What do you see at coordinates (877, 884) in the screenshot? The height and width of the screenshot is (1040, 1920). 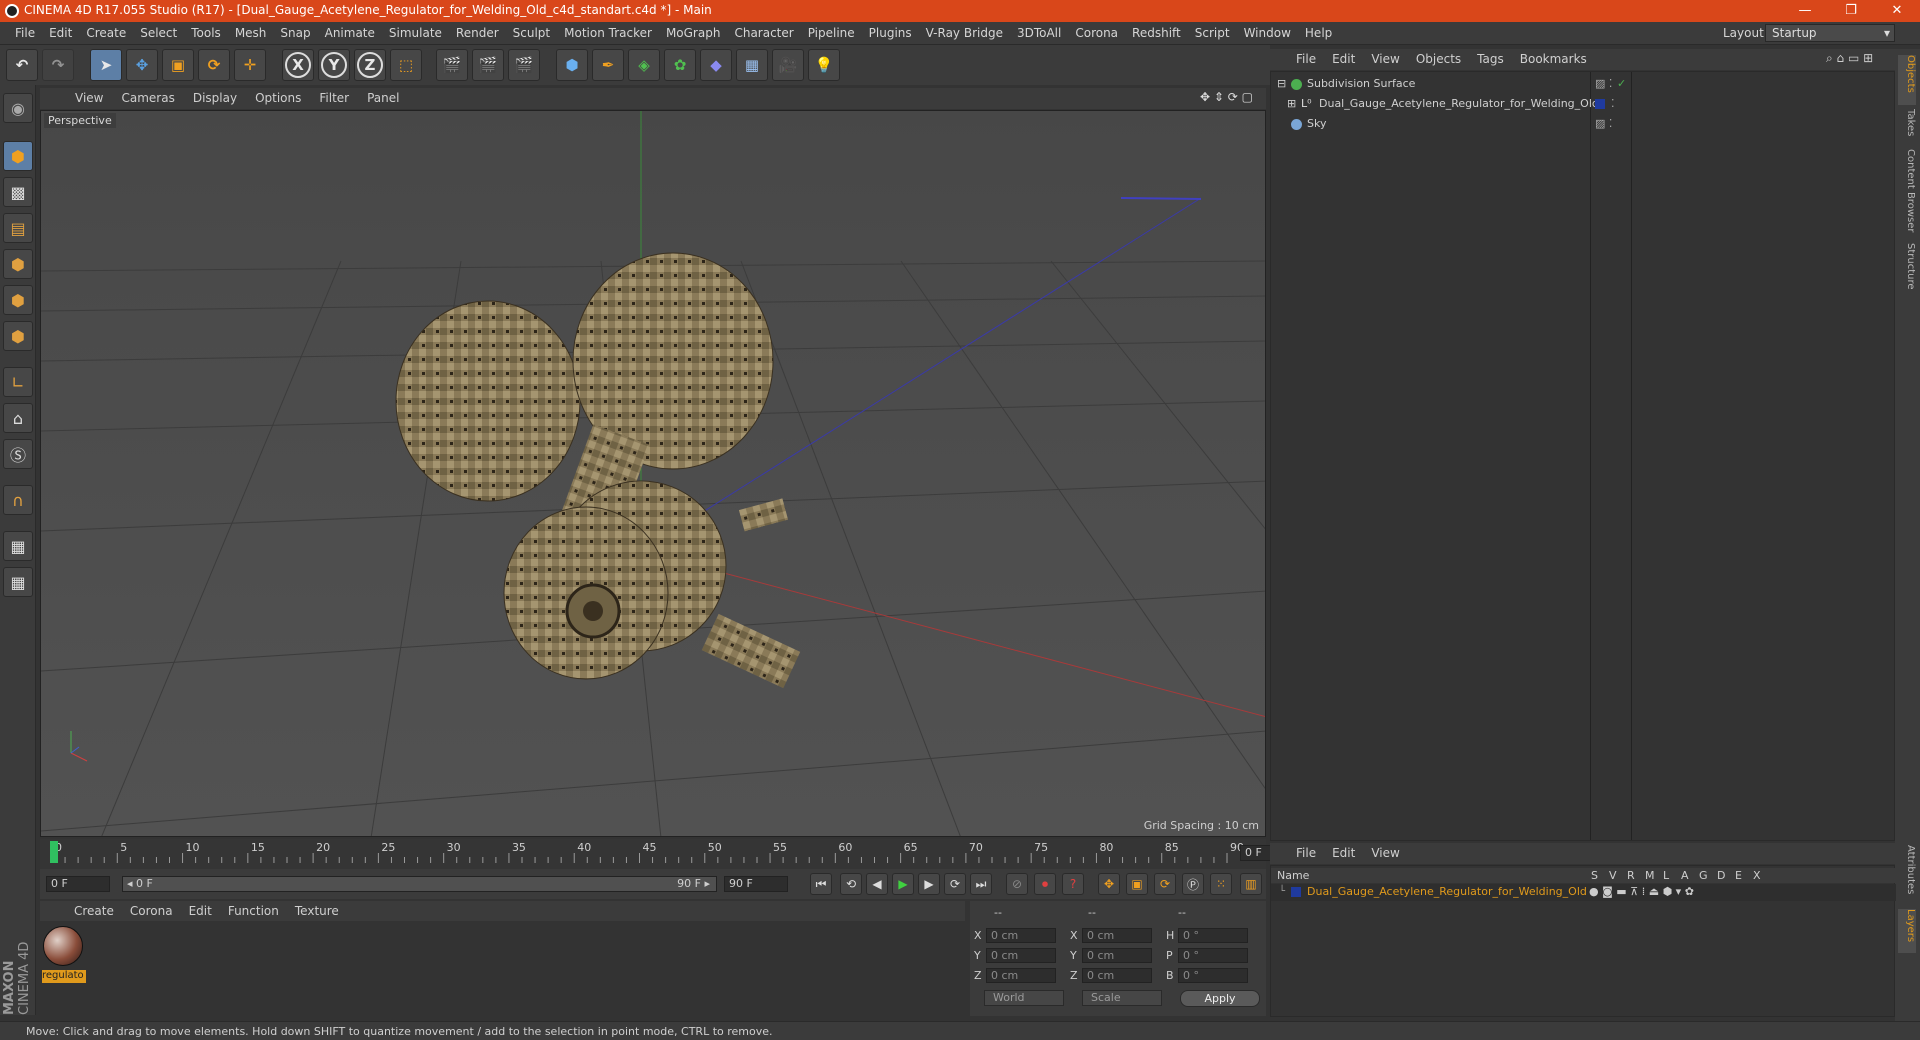 I see `previous-frame-button: ◀` at bounding box center [877, 884].